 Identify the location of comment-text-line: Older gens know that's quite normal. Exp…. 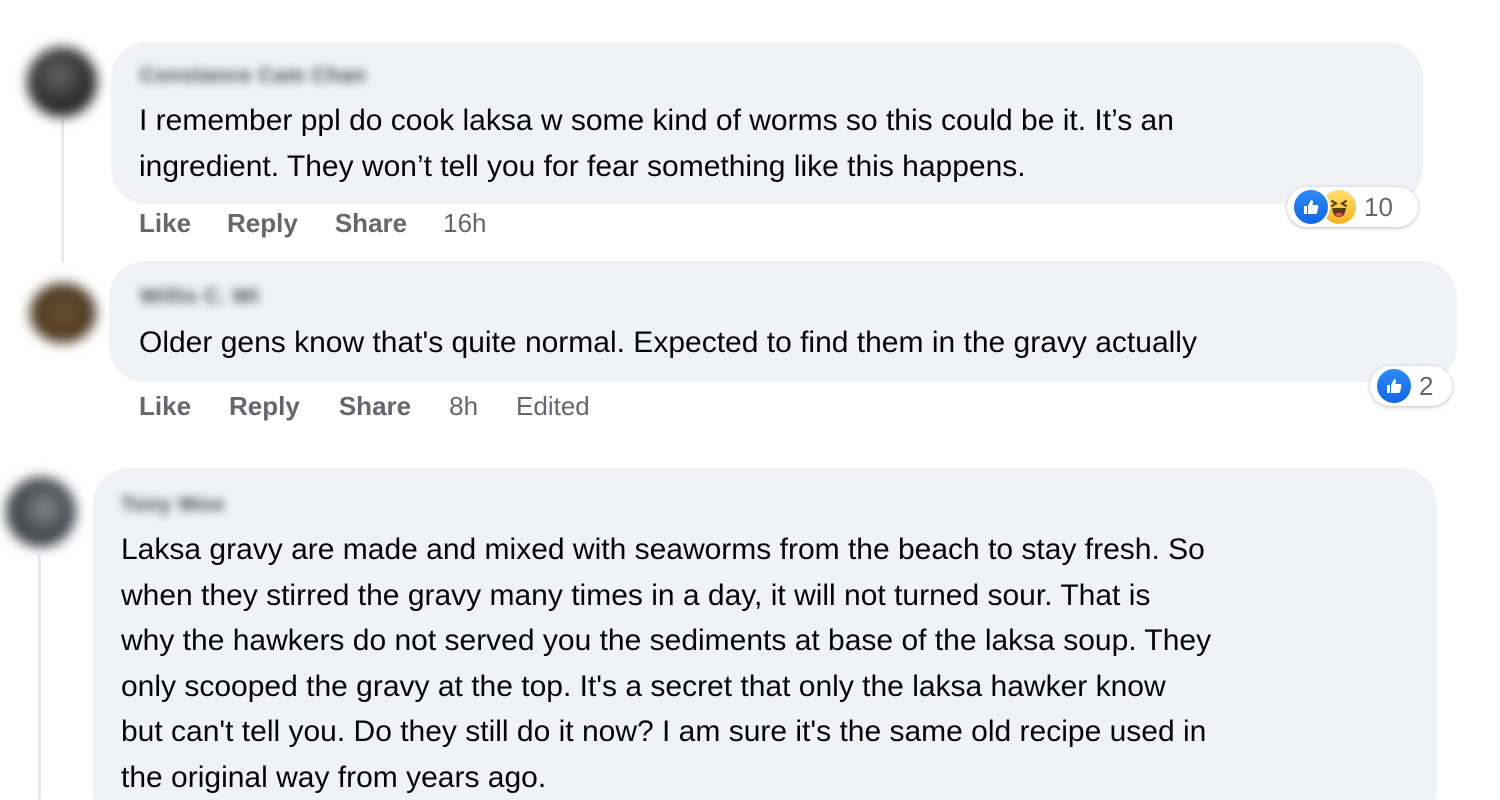
(668, 342).